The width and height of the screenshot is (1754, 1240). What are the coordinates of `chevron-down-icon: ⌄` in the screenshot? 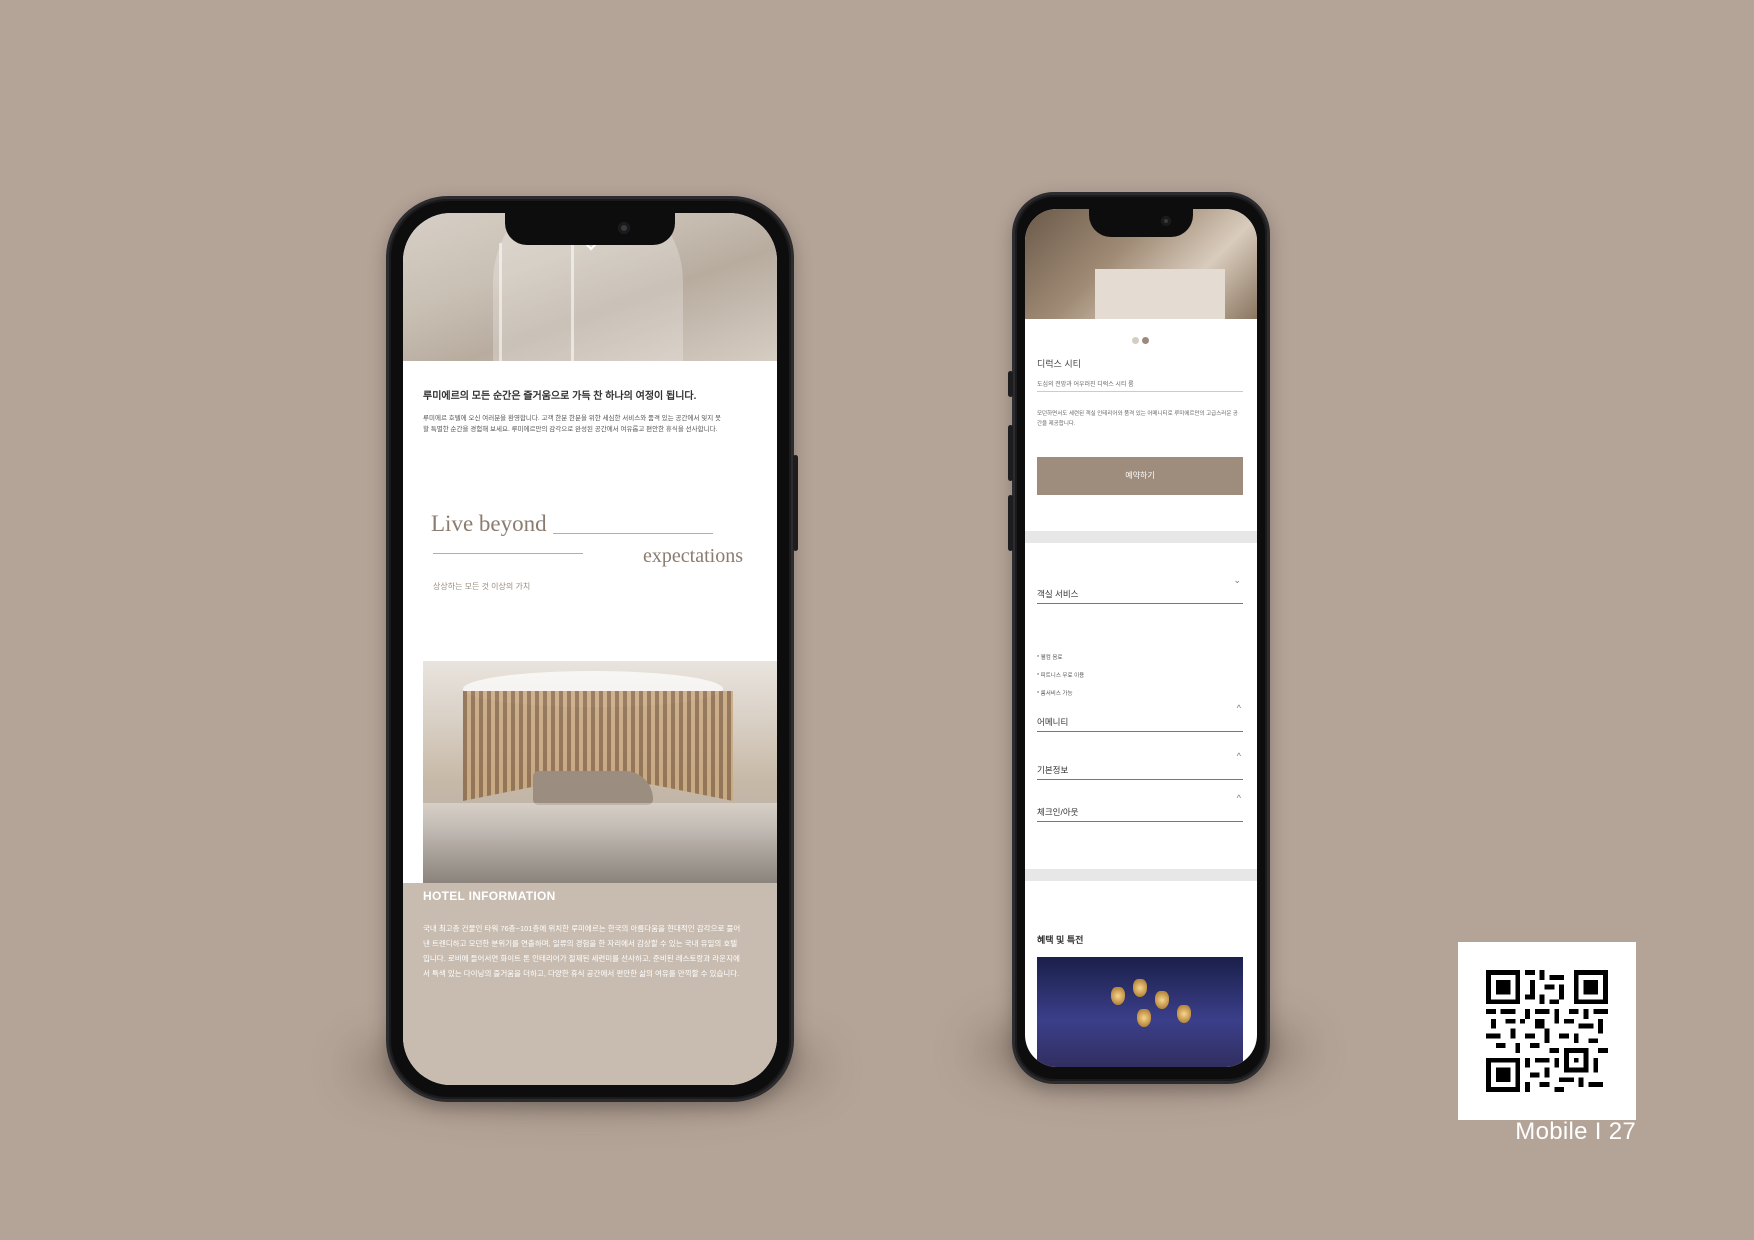 It's located at (1237, 580).